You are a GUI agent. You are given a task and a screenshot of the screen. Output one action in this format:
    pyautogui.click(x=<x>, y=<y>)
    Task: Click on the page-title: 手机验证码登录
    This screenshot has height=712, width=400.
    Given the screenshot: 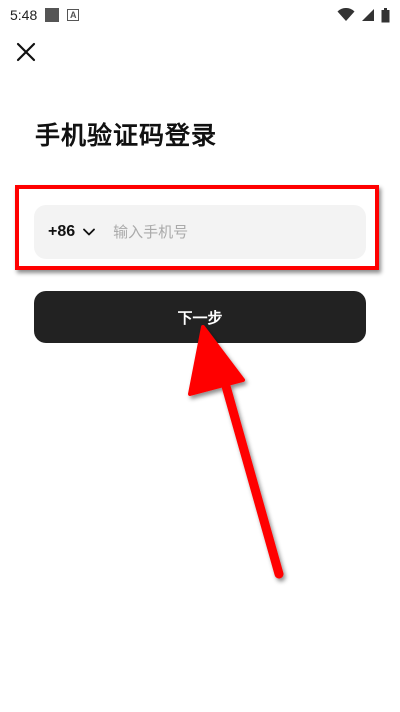 What is the action you would take?
    pyautogui.click(x=126, y=135)
    